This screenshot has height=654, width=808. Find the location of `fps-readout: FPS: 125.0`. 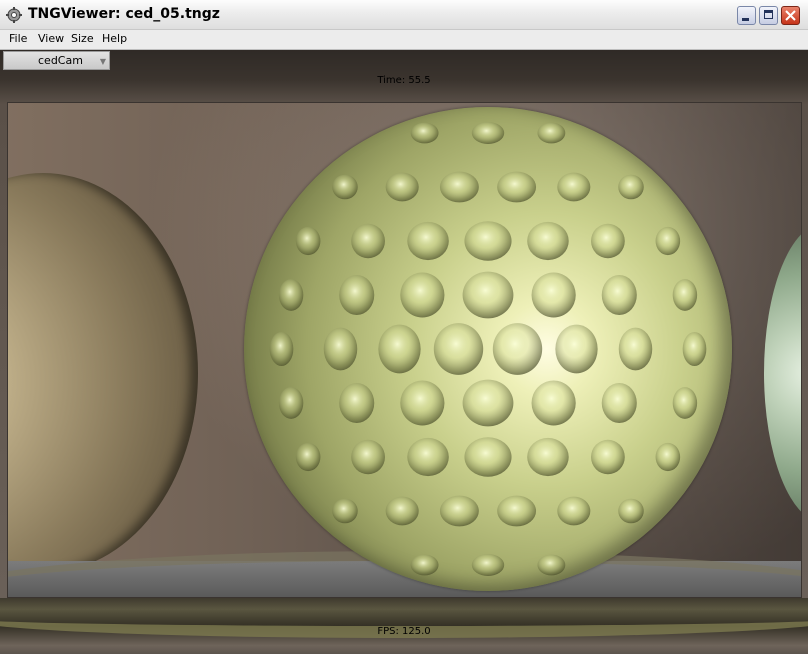

fps-readout: FPS: 125.0 is located at coordinates (404, 631).